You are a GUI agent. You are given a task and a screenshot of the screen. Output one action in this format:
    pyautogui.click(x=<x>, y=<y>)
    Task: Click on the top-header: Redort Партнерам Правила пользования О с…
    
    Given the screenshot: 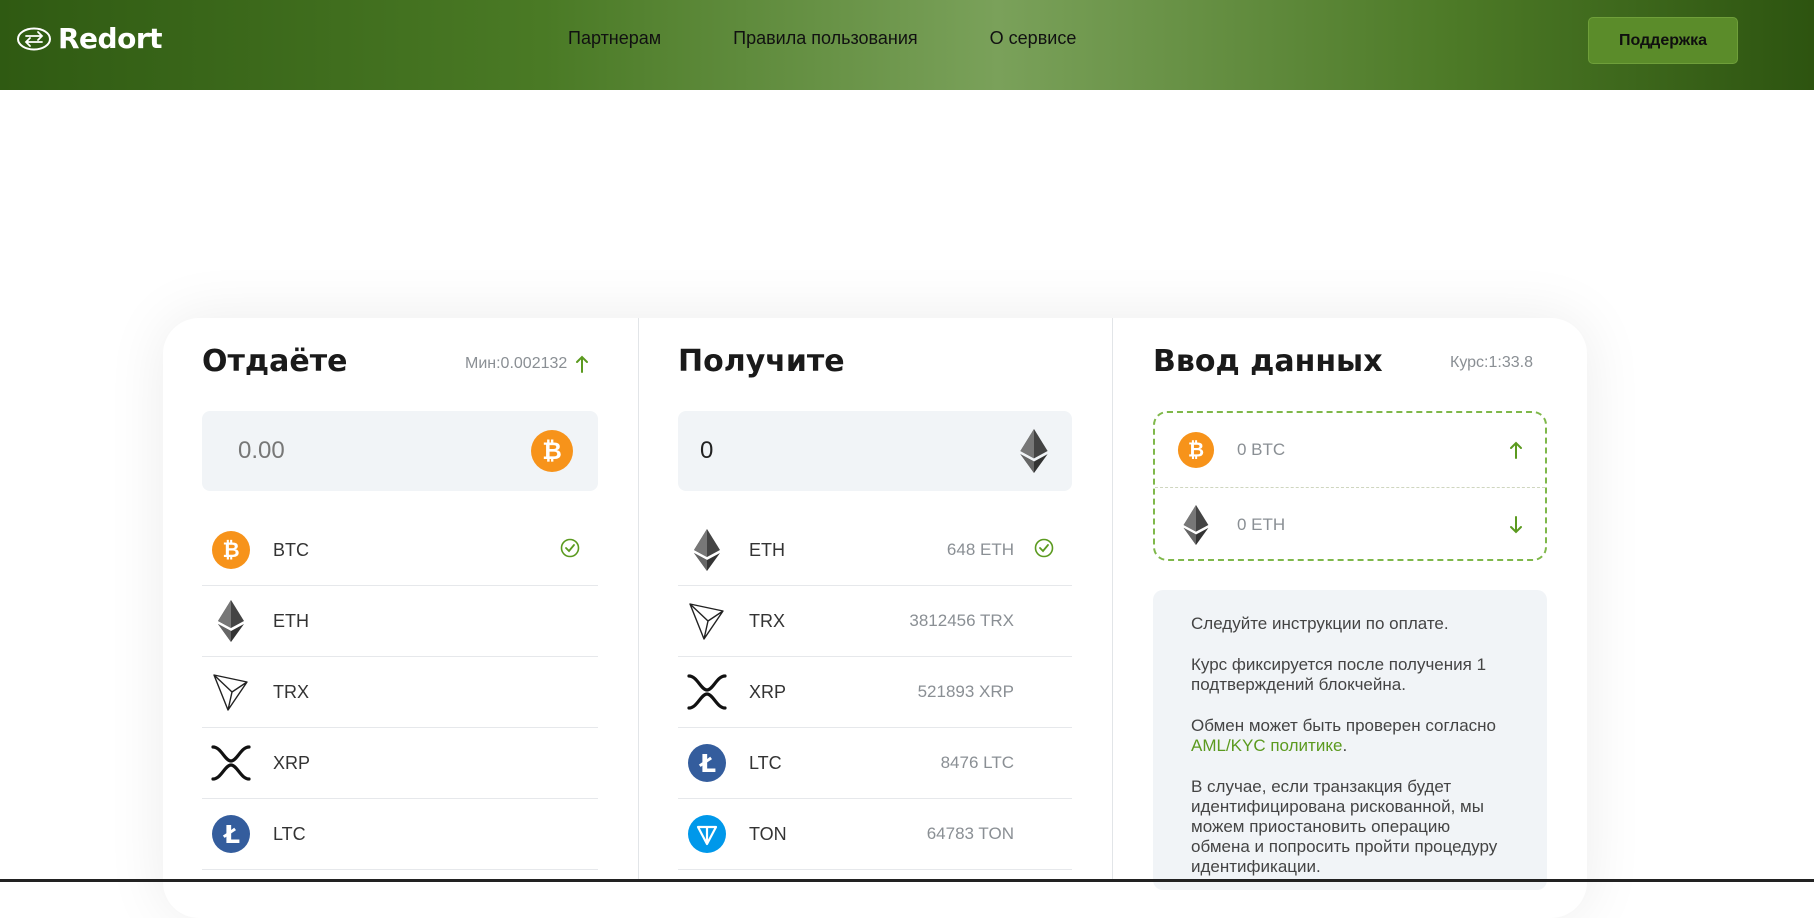 What is the action you would take?
    pyautogui.click(x=907, y=45)
    